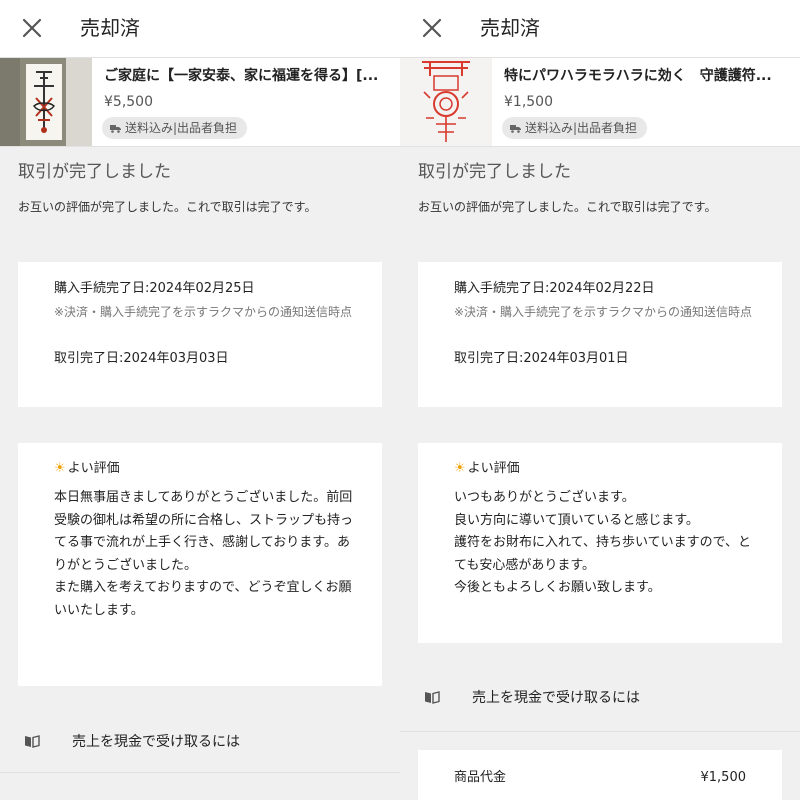 Image resolution: width=800 pixels, height=800 pixels. I want to click on price-summary-card: 商品代金 ¥1,500, so click(600, 775).